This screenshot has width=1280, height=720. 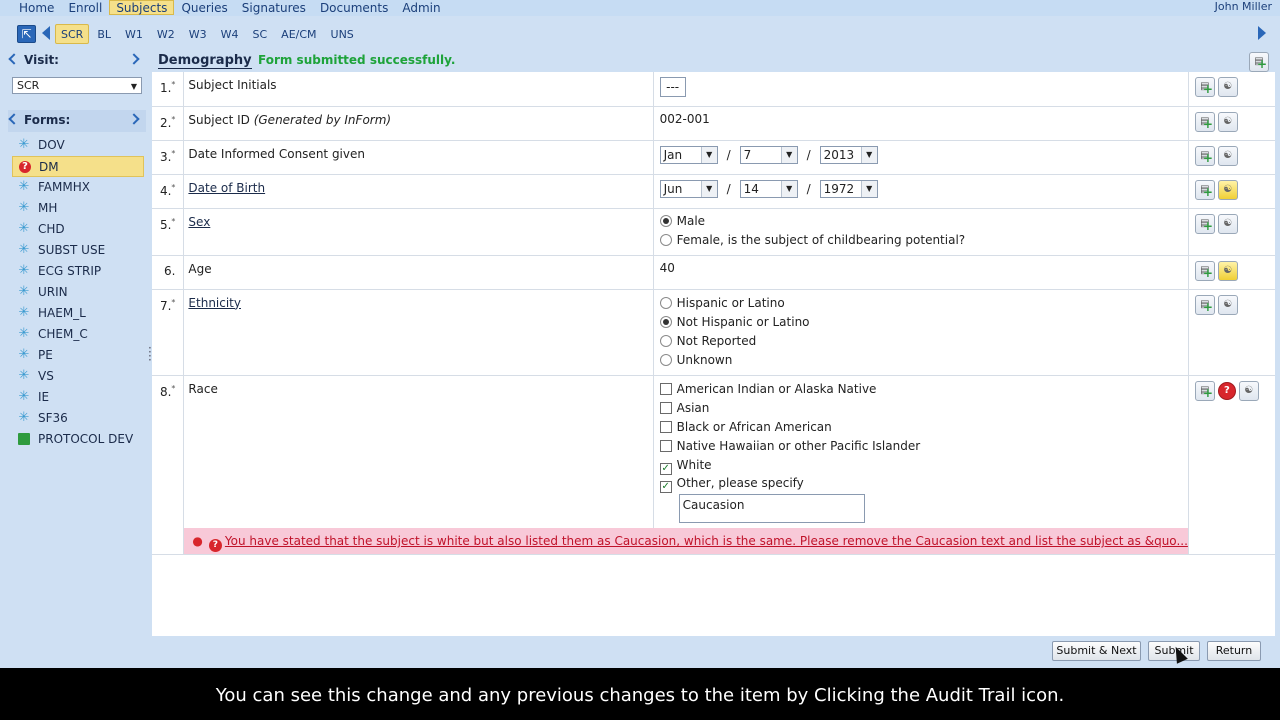 I want to click on form-item-haem-l: ✳ HAEM_L, so click(x=78, y=313).